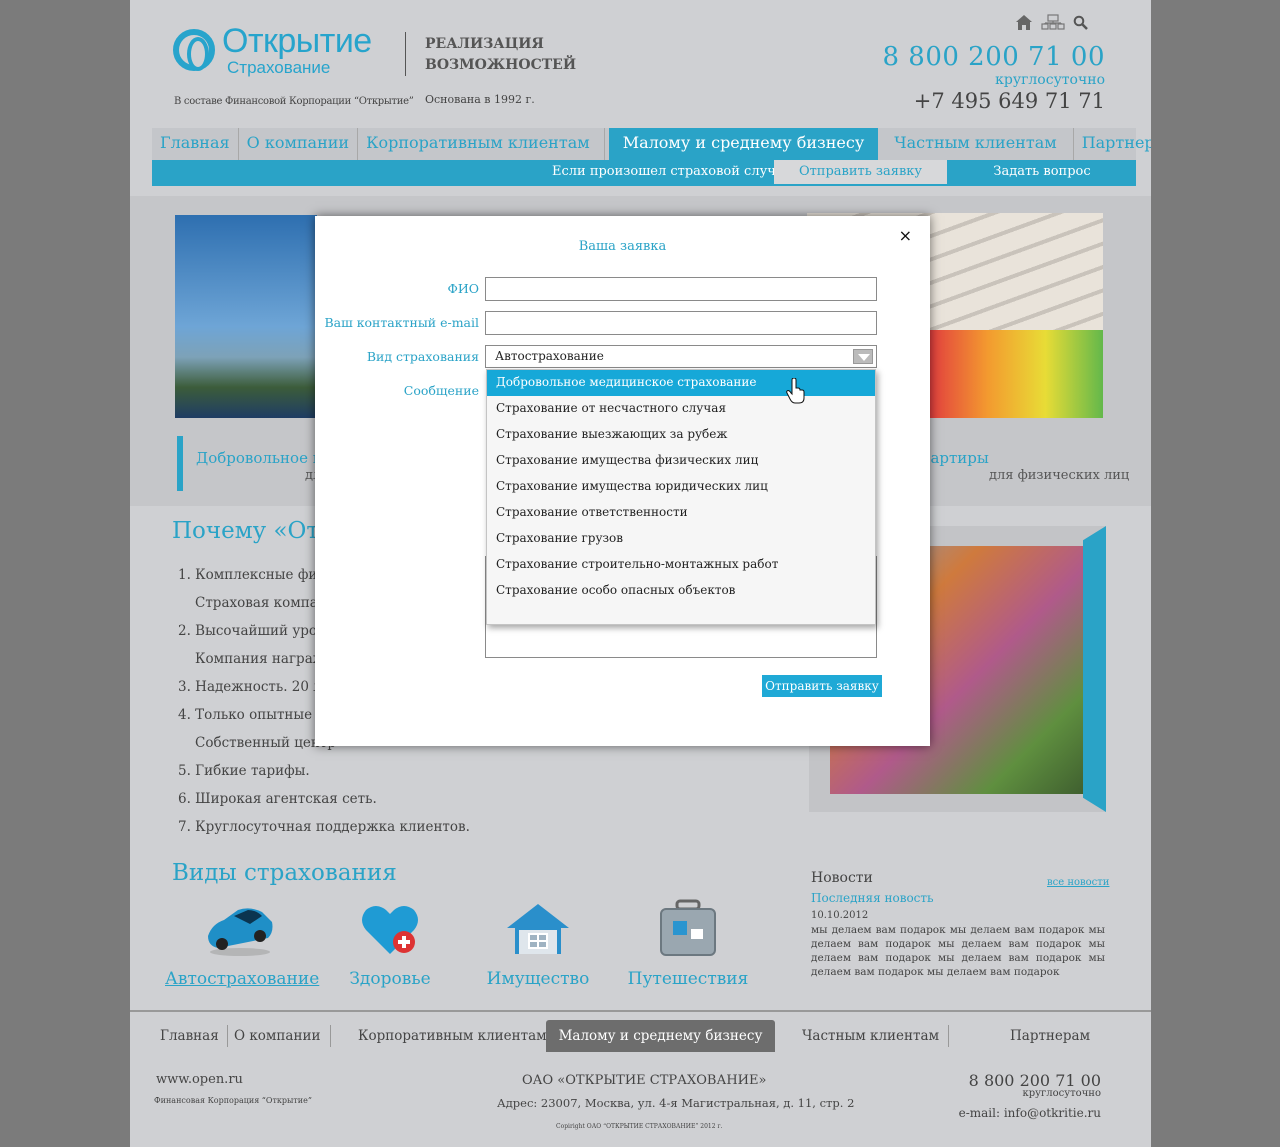 The image size is (1280, 1147). What do you see at coordinates (681, 513) in the screenshot?
I see `dropdown-option: Страхование ответственности` at bounding box center [681, 513].